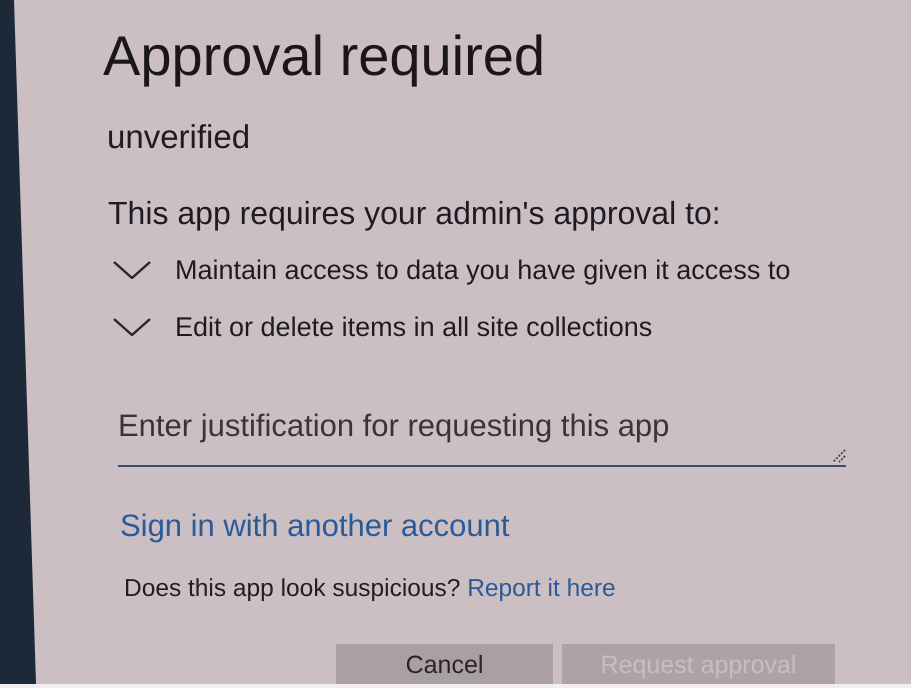 The height and width of the screenshot is (688, 911). What do you see at coordinates (315, 526) in the screenshot?
I see `sign-in-link: Sign in with another account` at bounding box center [315, 526].